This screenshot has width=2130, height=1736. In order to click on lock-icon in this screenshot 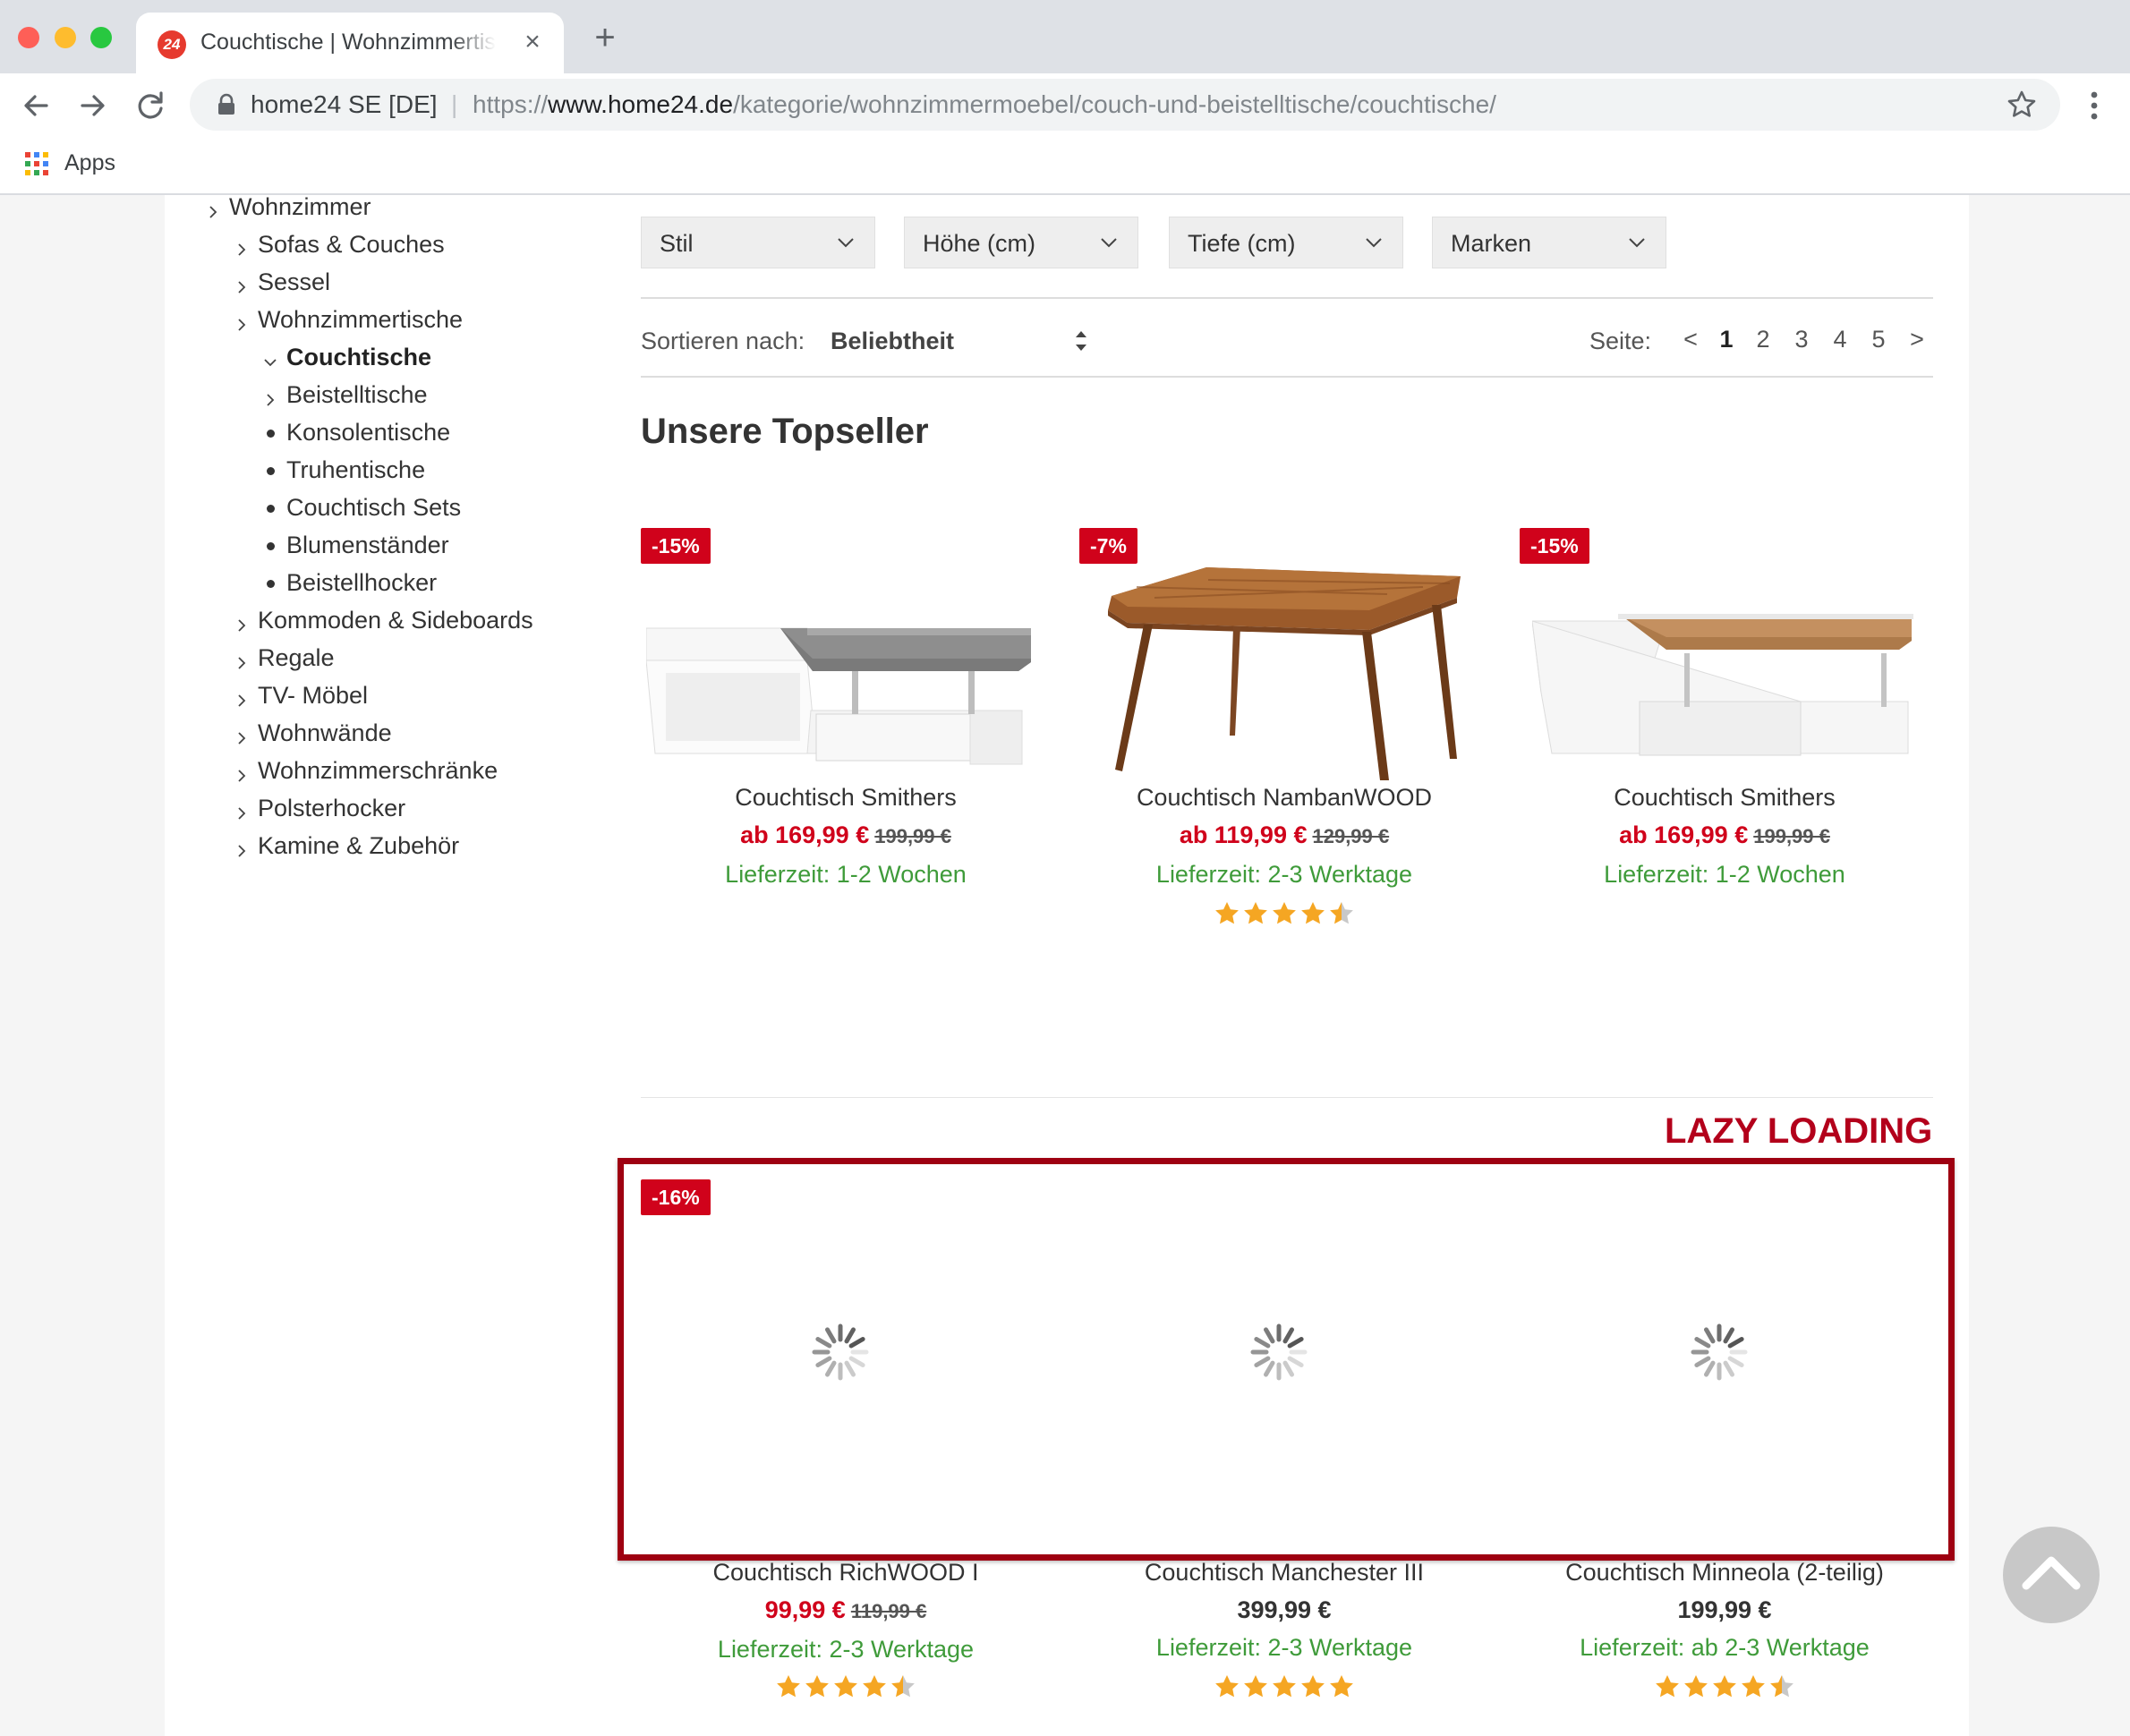, I will do `click(226, 104)`.